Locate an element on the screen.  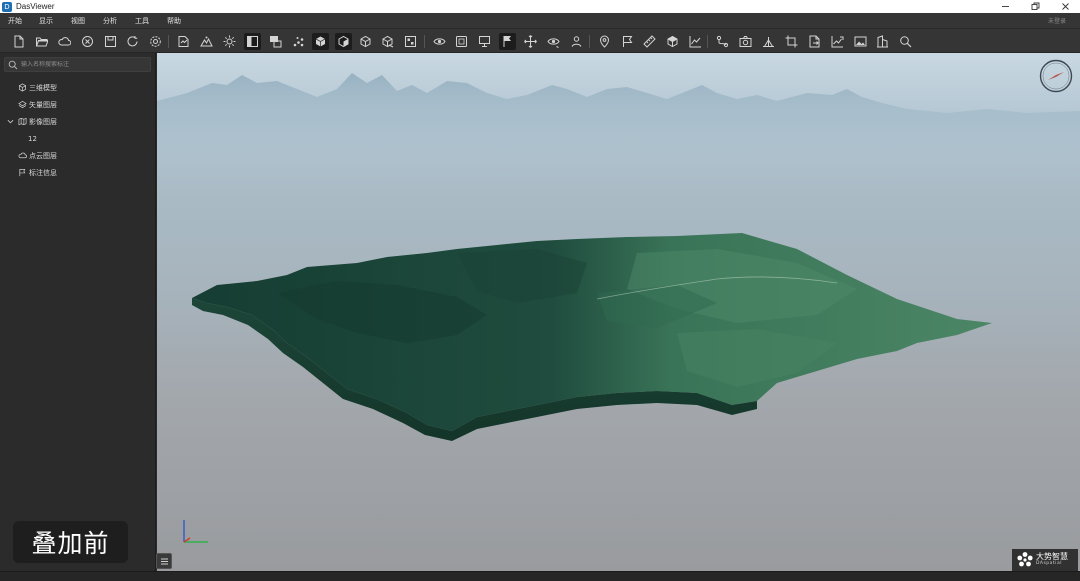
search-input is located at coordinates (83, 64).